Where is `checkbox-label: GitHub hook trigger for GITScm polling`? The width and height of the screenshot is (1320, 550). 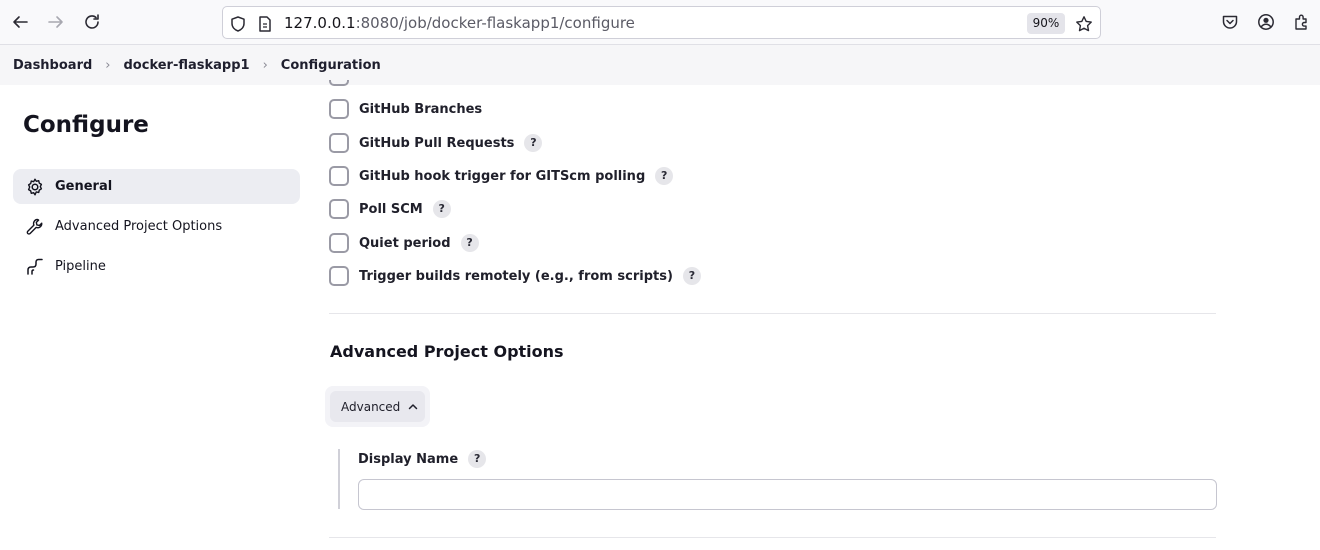
checkbox-label: GitHub hook trigger for GITScm polling is located at coordinates (502, 176).